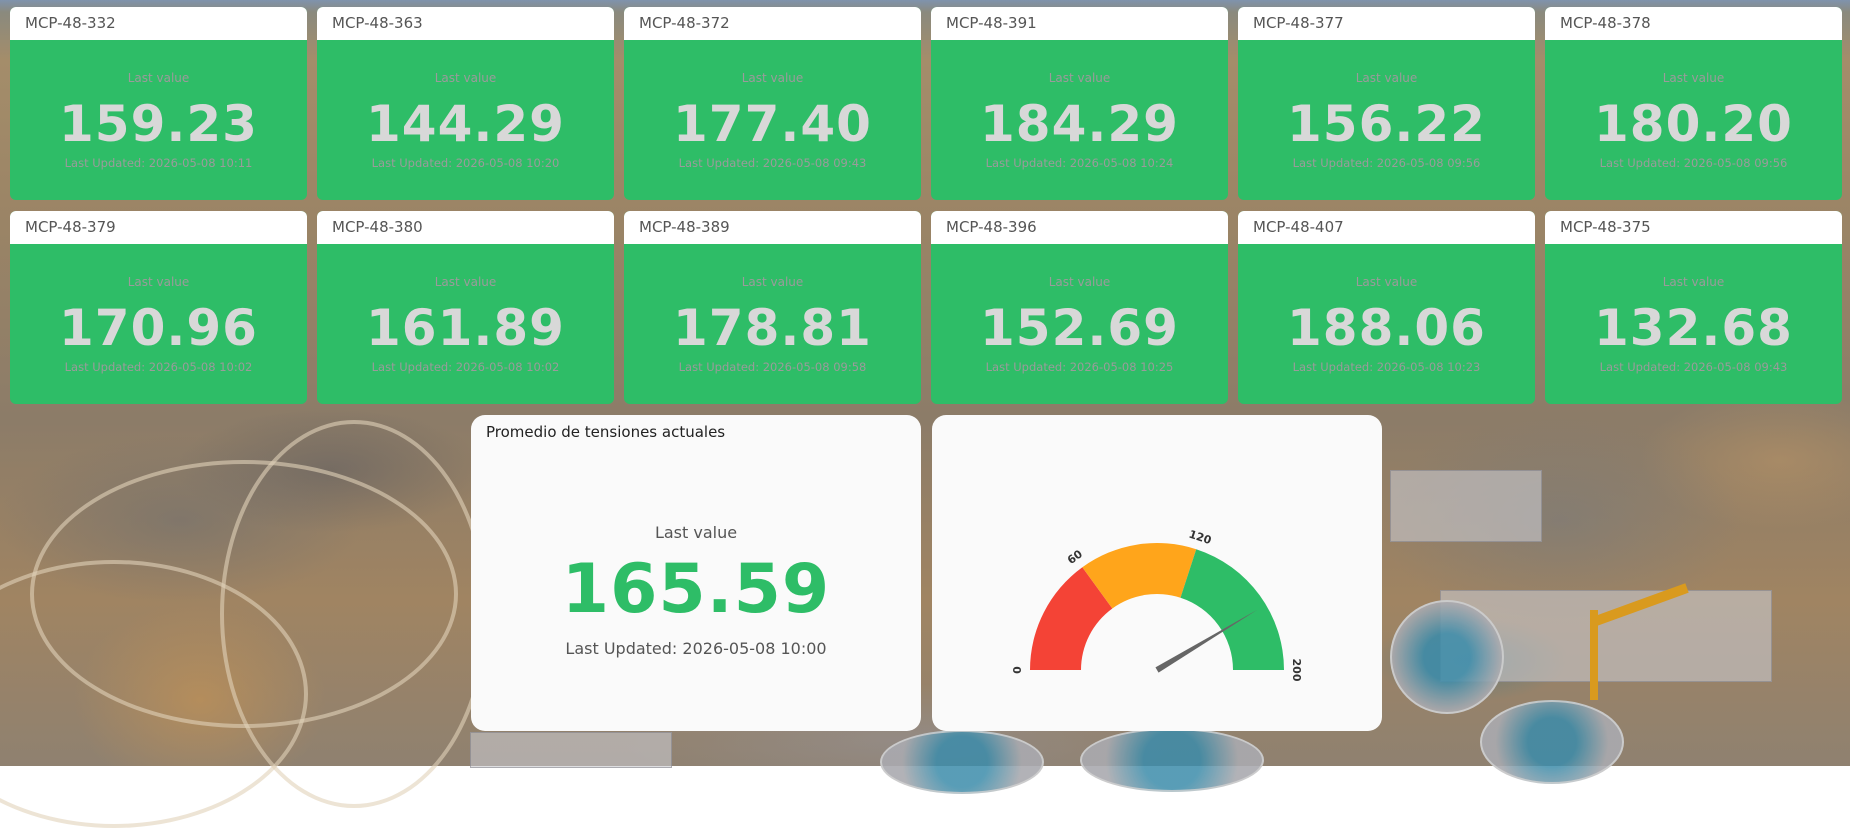 The width and height of the screenshot is (1850, 828). What do you see at coordinates (465, 227) in the screenshot?
I see `tile-title: MCP-48-380` at bounding box center [465, 227].